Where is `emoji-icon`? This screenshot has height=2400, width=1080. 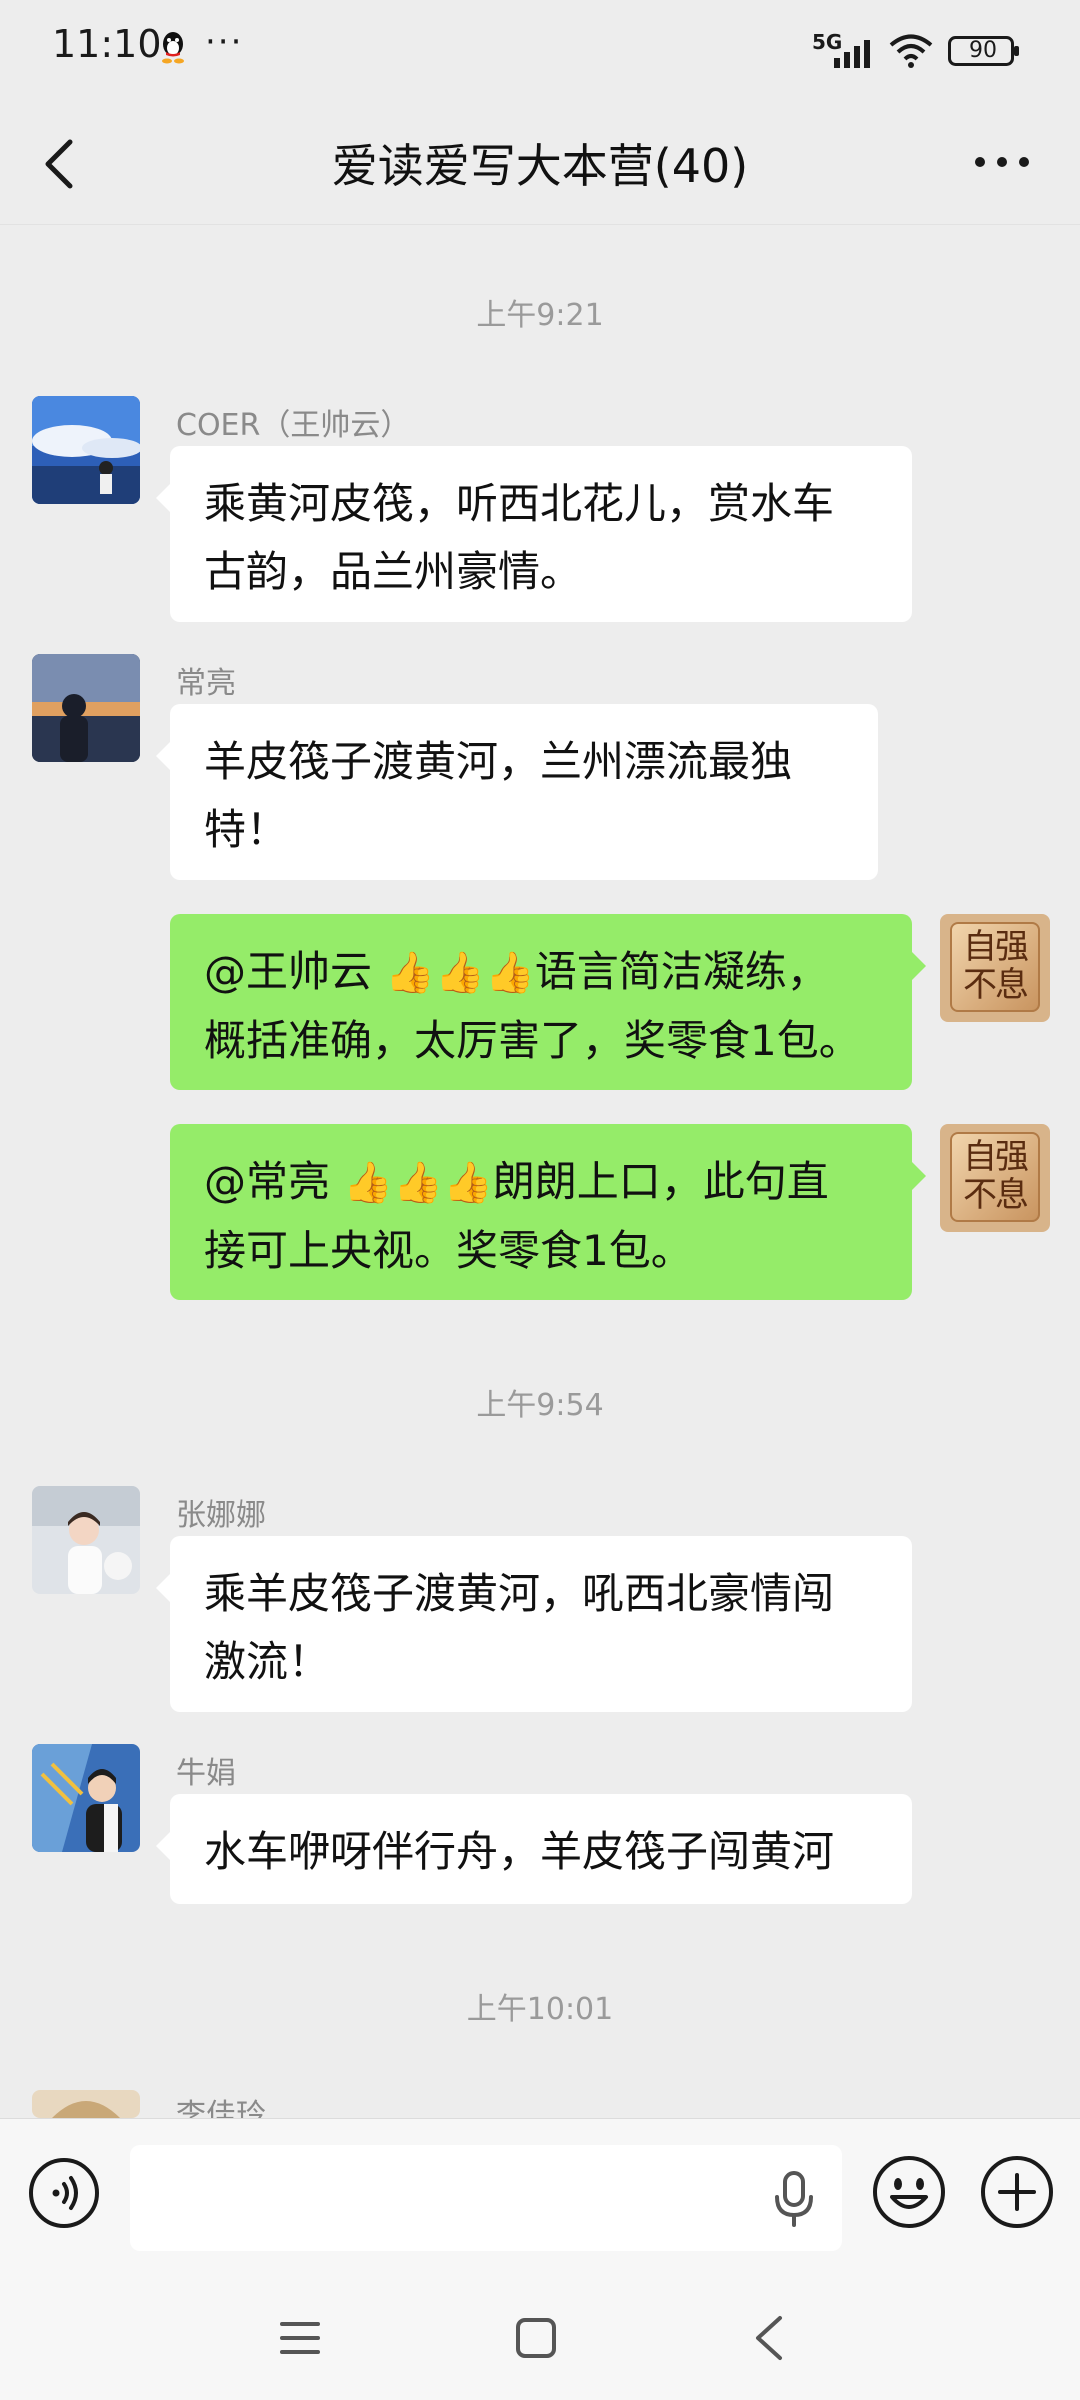 emoji-icon is located at coordinates (909, 2192).